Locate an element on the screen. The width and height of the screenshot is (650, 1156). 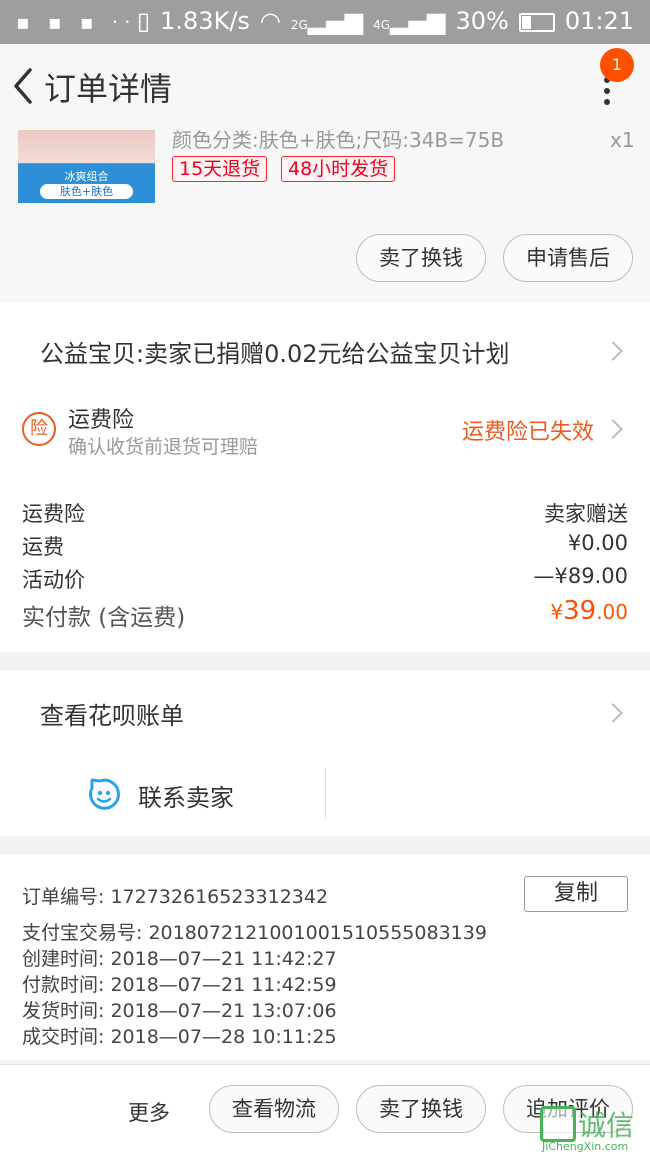
fee-label-insurance: 运费险 is located at coordinates (53, 514).